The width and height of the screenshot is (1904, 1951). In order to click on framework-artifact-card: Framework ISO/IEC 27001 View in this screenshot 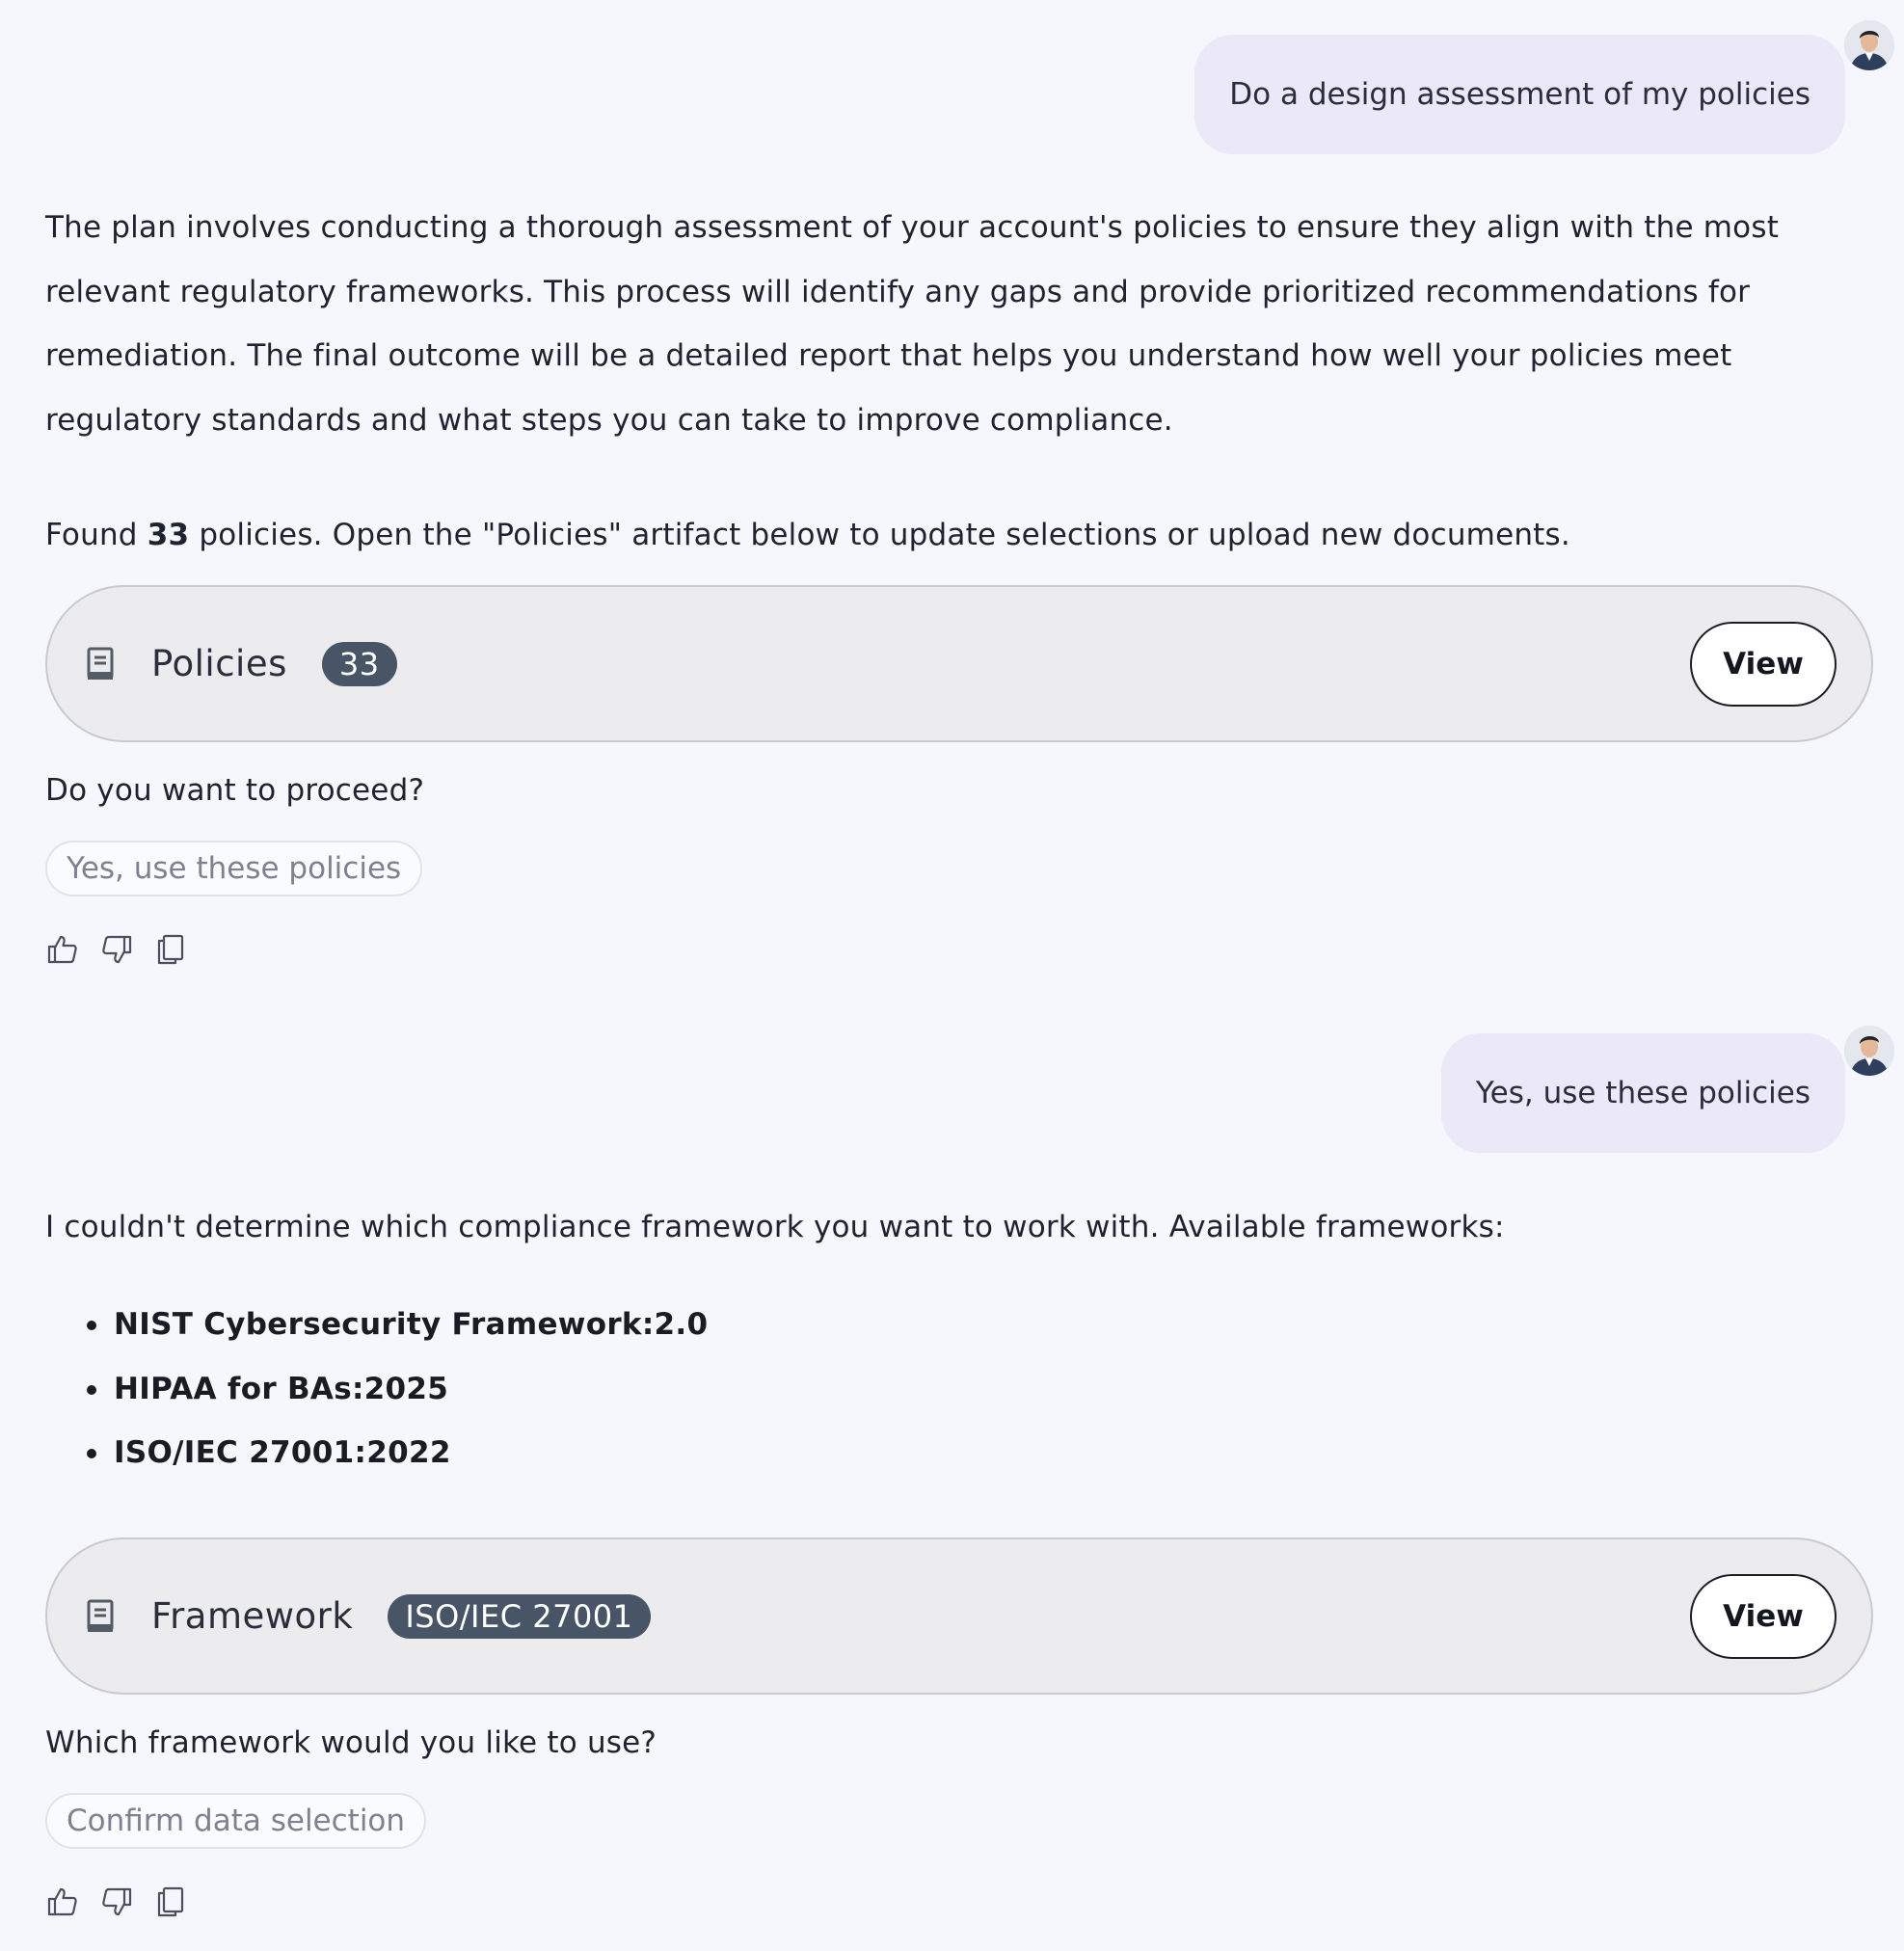, I will do `click(959, 1616)`.